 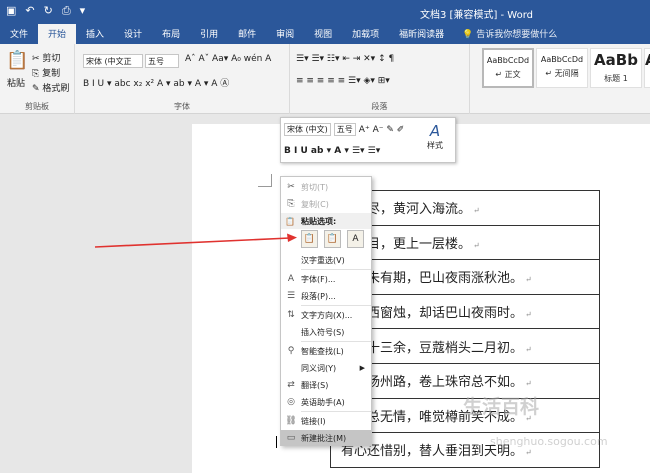 I want to click on text-cursor, so click(x=276, y=442).